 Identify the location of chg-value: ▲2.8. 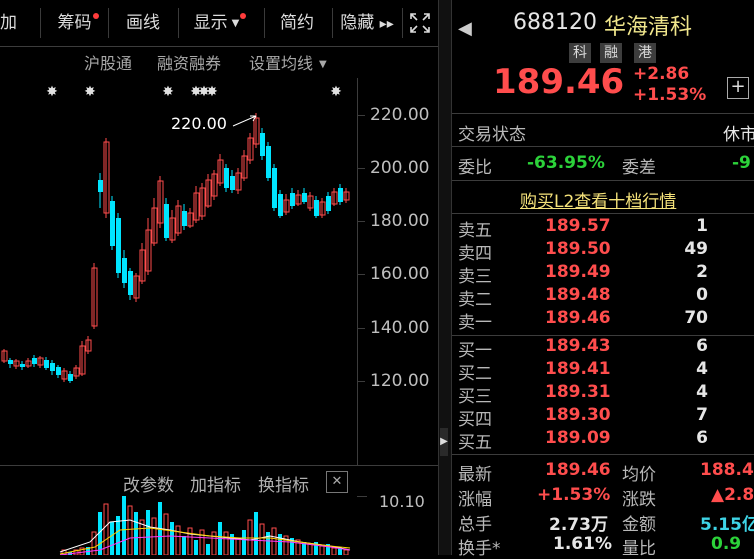
(732, 495).